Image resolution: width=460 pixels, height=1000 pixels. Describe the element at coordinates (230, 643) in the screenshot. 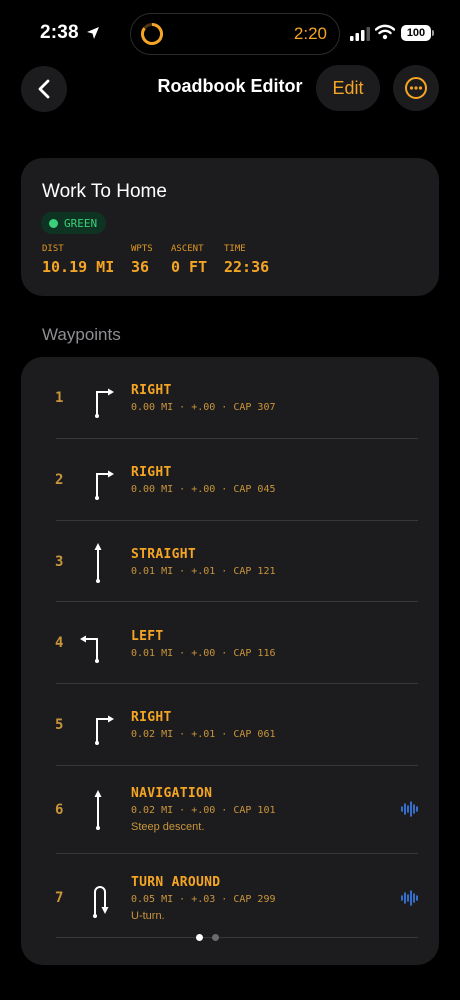

I see `waypoint-row: 4 LEFT 0.01 MI · +.00 · CAP 116` at that location.